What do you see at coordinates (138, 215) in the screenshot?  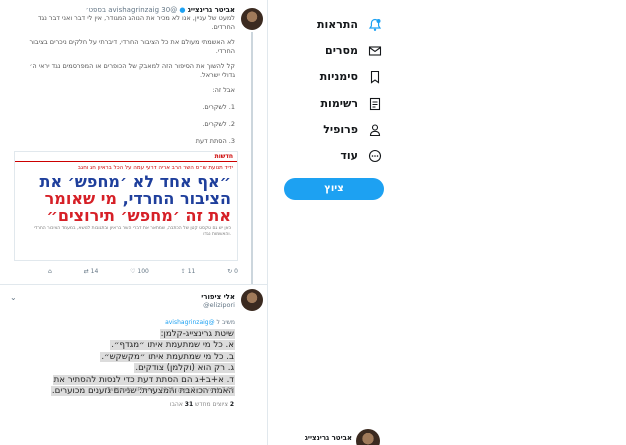 I see `headline-line-3: את זה ׳מחפש׳ תירוצים״` at bounding box center [138, 215].